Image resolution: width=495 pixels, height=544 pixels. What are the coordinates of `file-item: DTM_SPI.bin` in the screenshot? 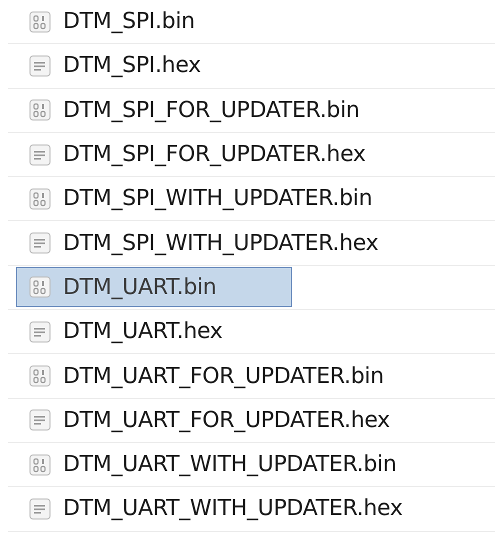 It's located at (111, 22).